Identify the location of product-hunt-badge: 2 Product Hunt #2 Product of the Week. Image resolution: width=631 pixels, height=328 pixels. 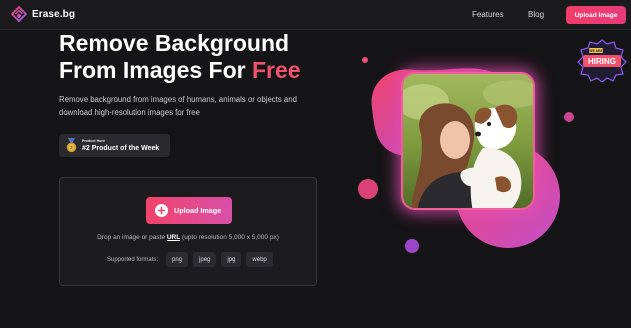
(114, 145).